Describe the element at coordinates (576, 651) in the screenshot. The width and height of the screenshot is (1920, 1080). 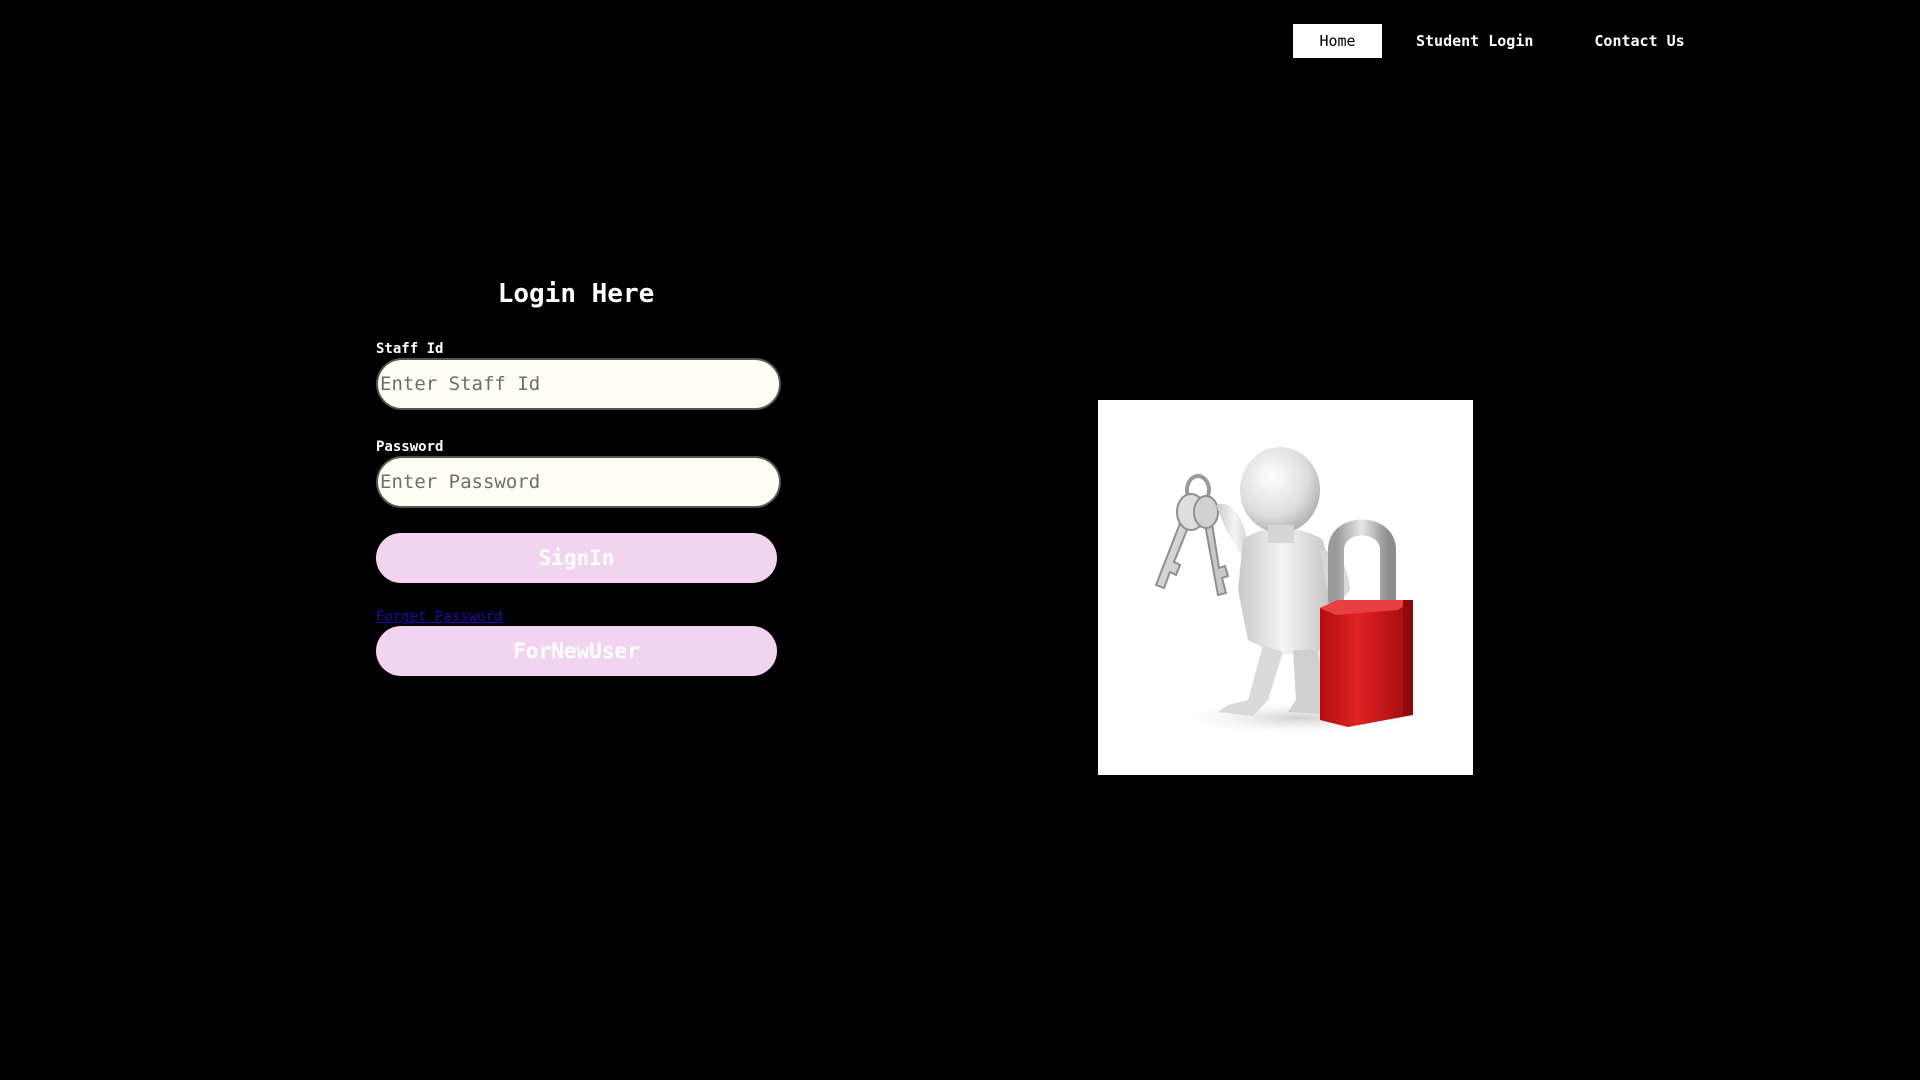
I see `new-user-button: ForNewUser` at that location.